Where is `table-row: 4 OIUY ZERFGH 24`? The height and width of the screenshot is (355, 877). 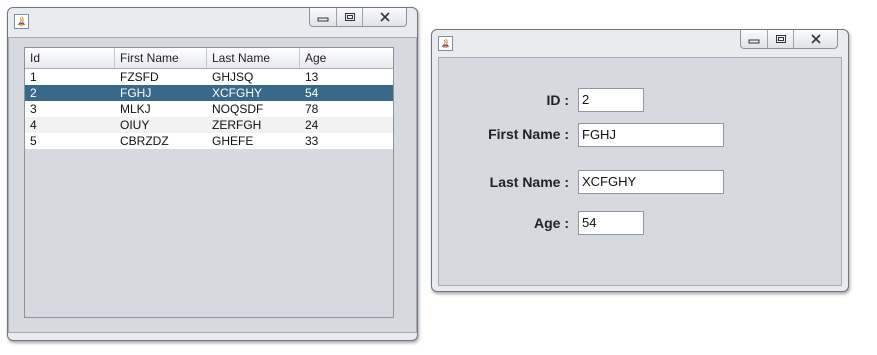
table-row: 4 OIUY ZERFGH 24 is located at coordinates (209, 125).